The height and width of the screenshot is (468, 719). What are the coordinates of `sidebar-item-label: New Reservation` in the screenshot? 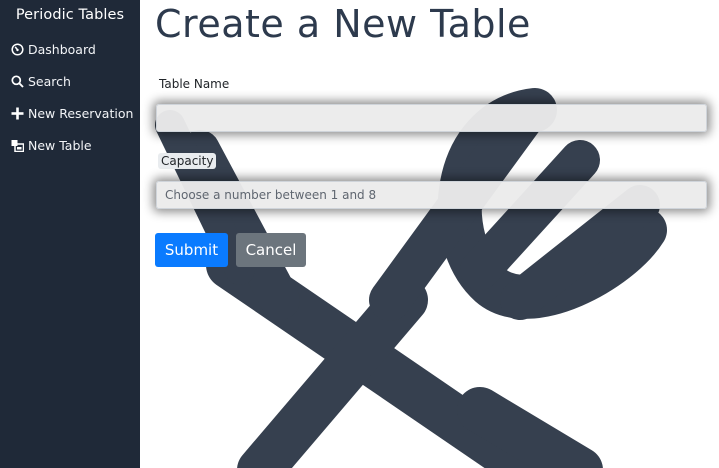 It's located at (81, 113).